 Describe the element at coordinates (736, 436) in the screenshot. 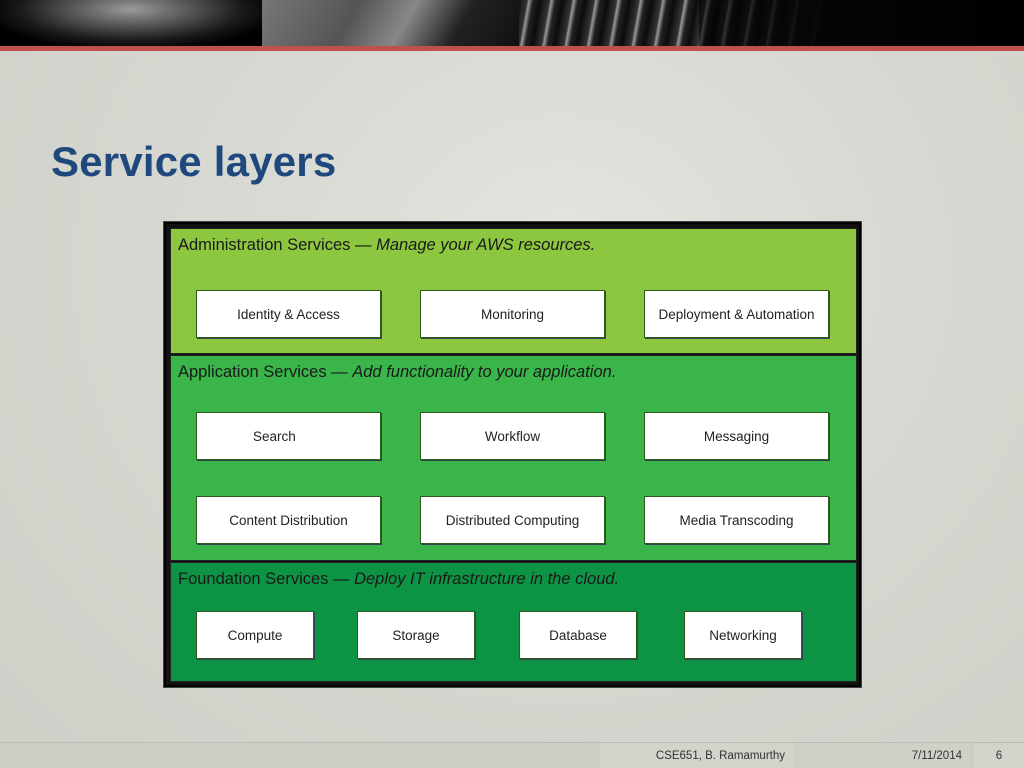

I see `service-messaging: Messaging` at that location.